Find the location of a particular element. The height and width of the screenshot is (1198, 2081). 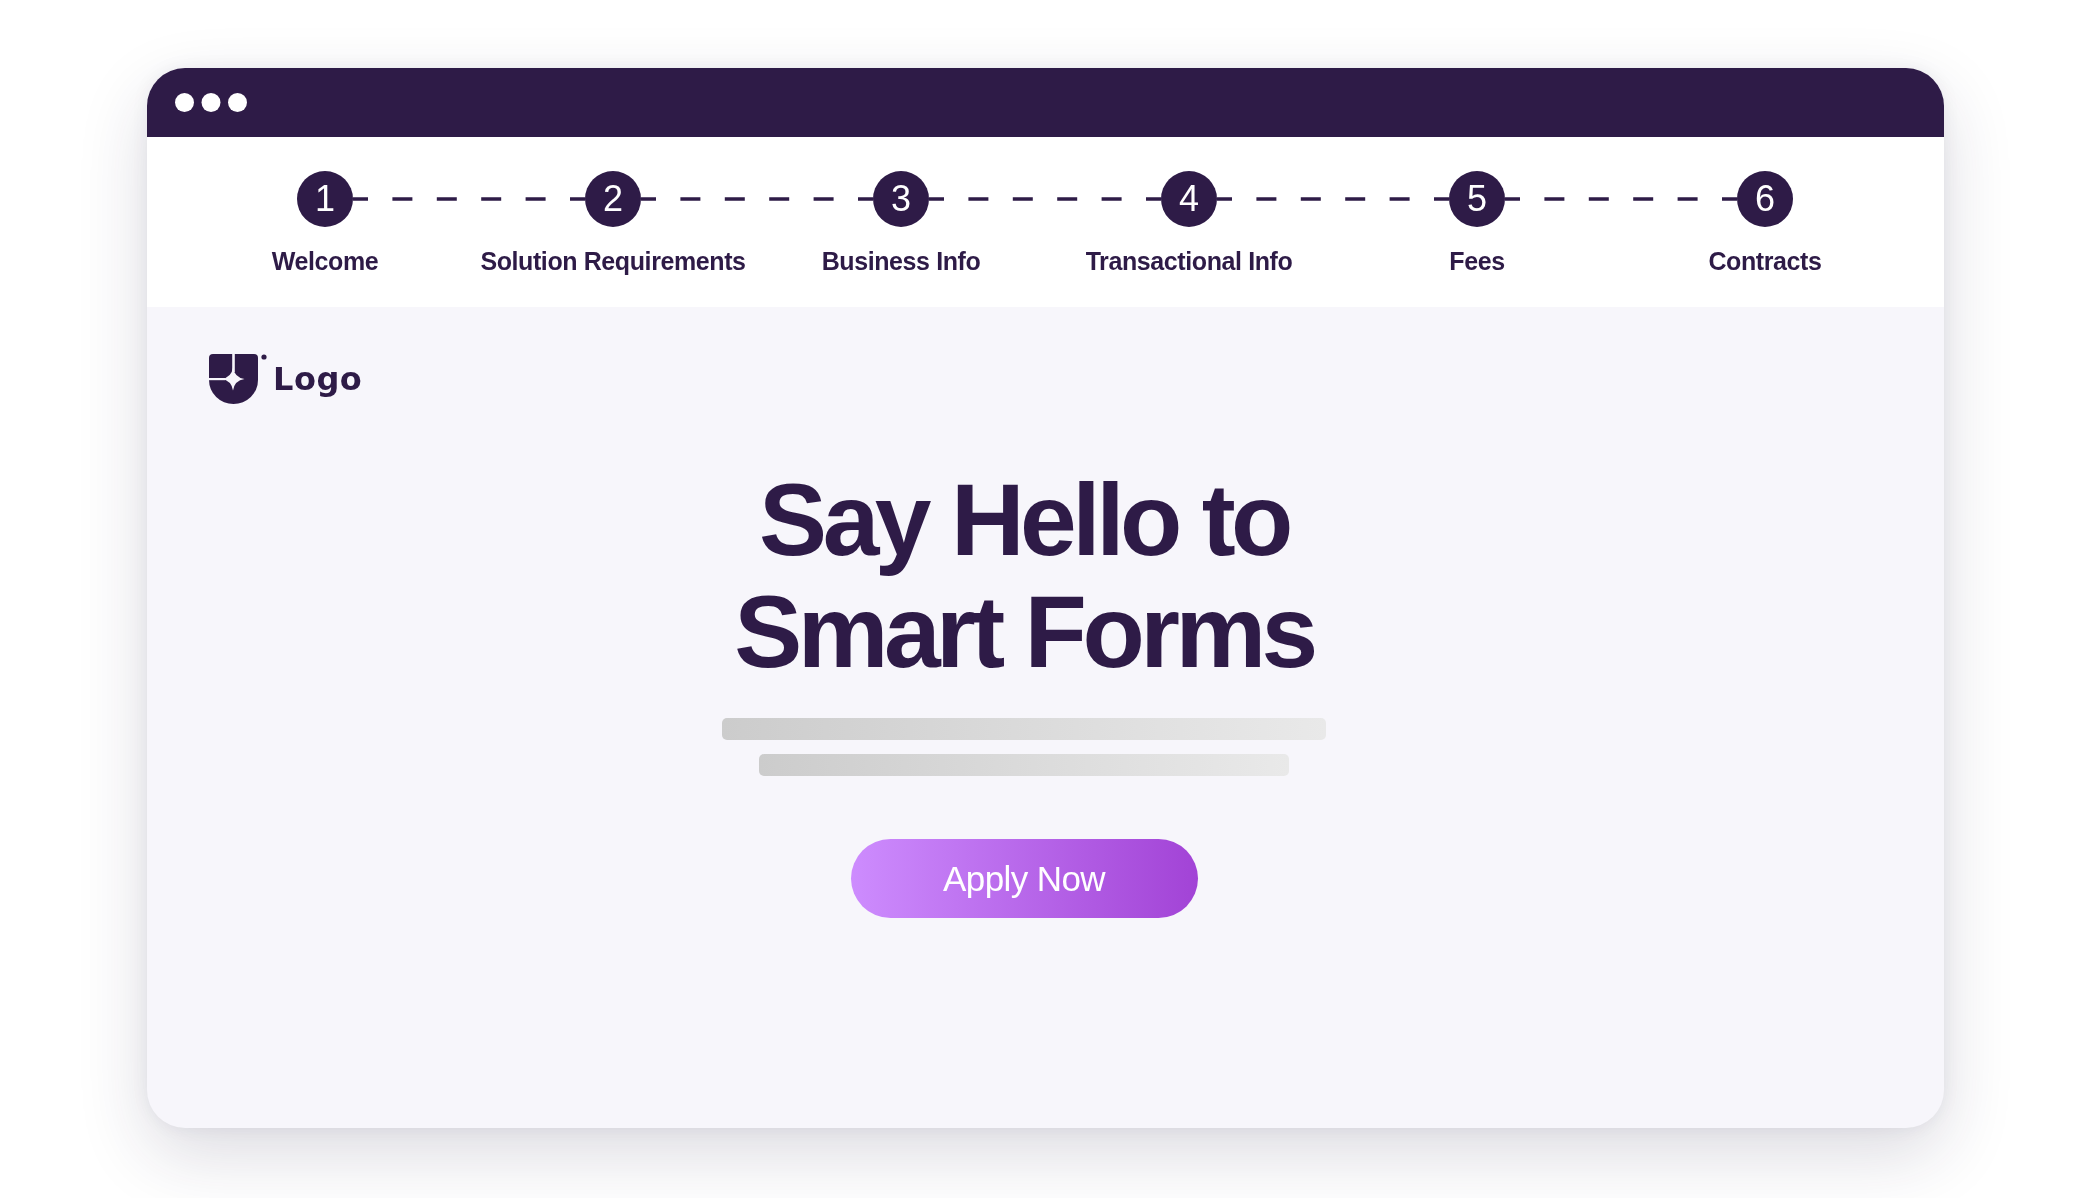

step-label: Business Info is located at coordinates (901, 261).